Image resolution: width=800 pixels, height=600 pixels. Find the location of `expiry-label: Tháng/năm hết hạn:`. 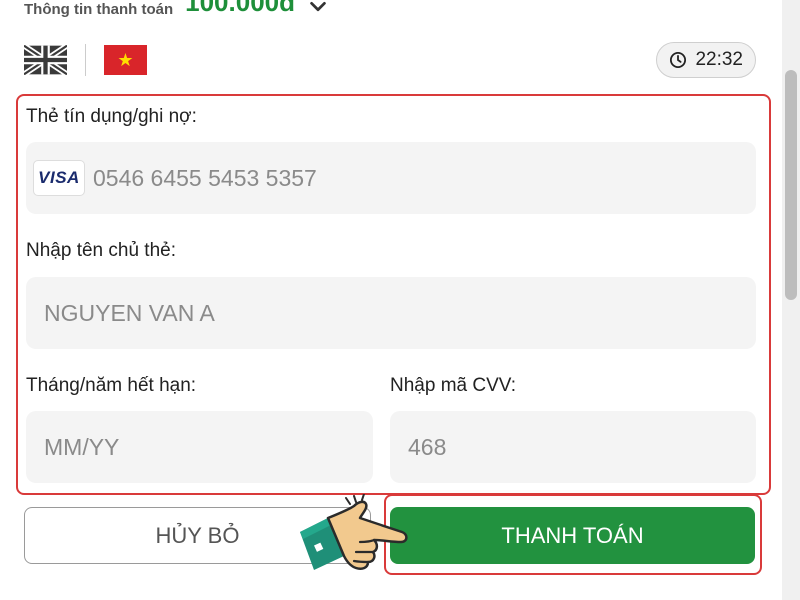

expiry-label: Tháng/năm hết hạn: is located at coordinates (111, 385).